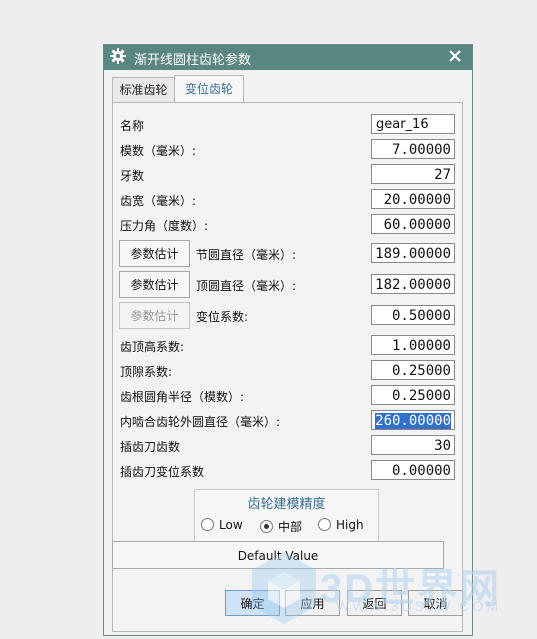 This screenshot has width=537, height=639. I want to click on tab-shifted-gear: 变位齿轮, so click(209, 89).